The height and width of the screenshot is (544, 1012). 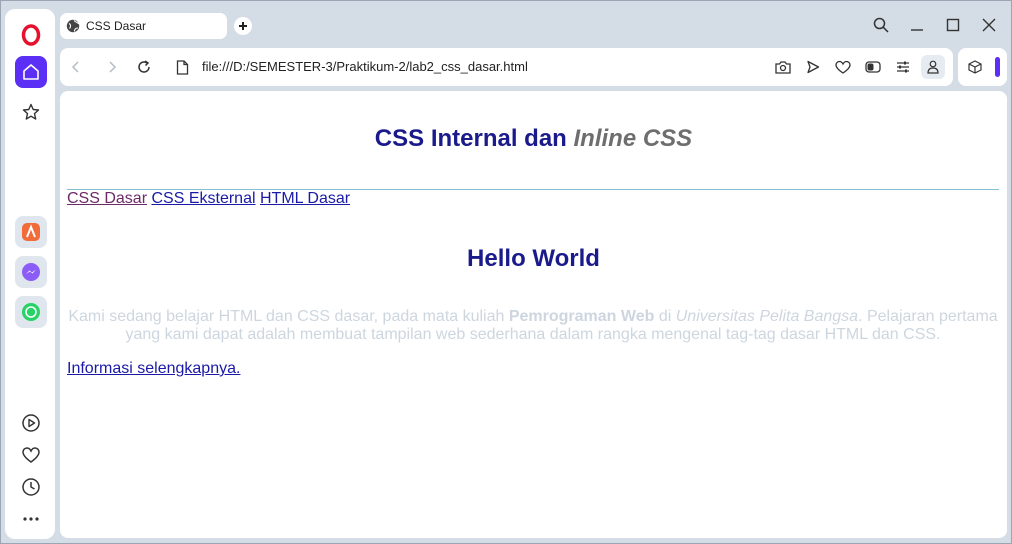 I want to click on sliders-icon, so click(x=903, y=67).